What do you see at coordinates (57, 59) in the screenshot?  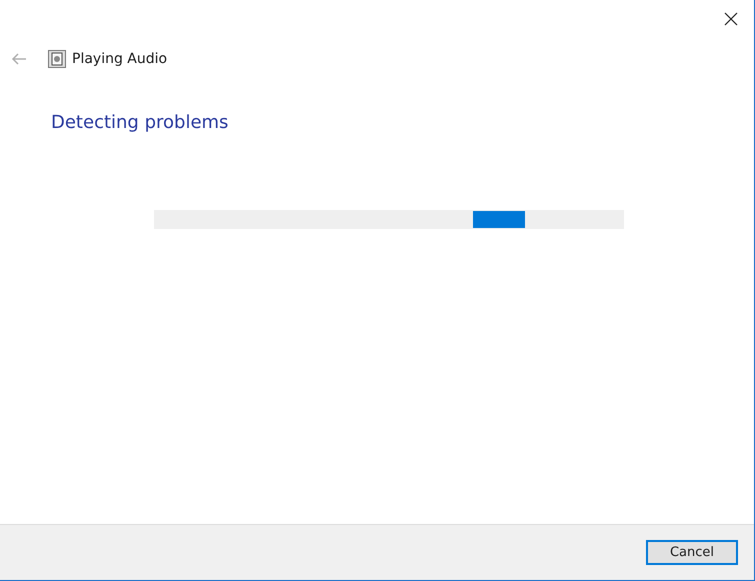 I see `speaker-icon` at bounding box center [57, 59].